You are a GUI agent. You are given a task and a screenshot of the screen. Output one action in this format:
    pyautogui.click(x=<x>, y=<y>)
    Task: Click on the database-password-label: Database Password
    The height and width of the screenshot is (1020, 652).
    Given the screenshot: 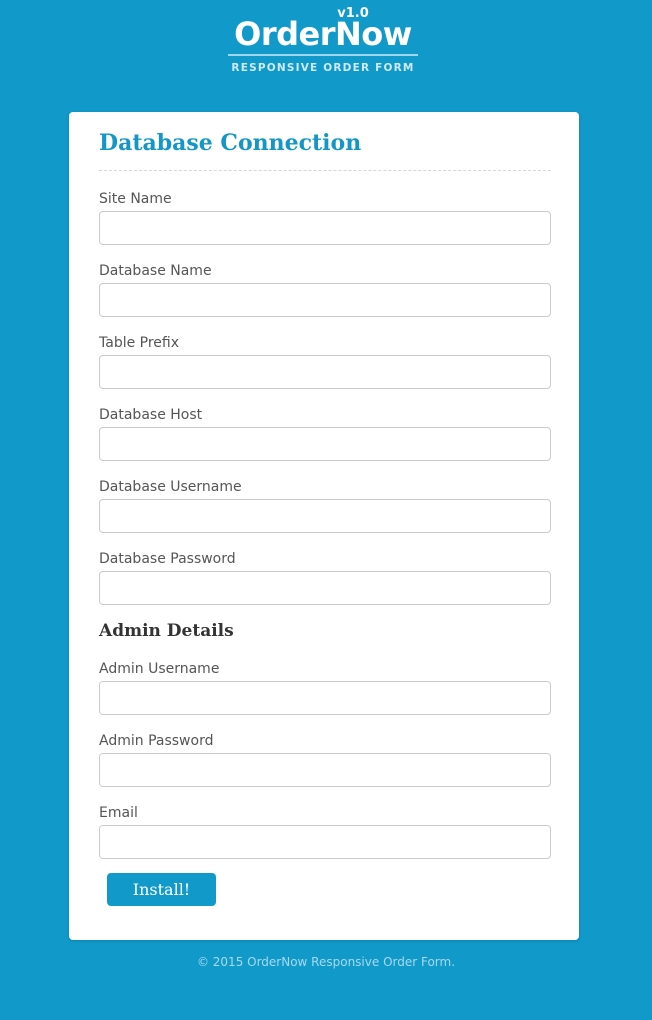 What is the action you would take?
    pyautogui.click(x=167, y=559)
    